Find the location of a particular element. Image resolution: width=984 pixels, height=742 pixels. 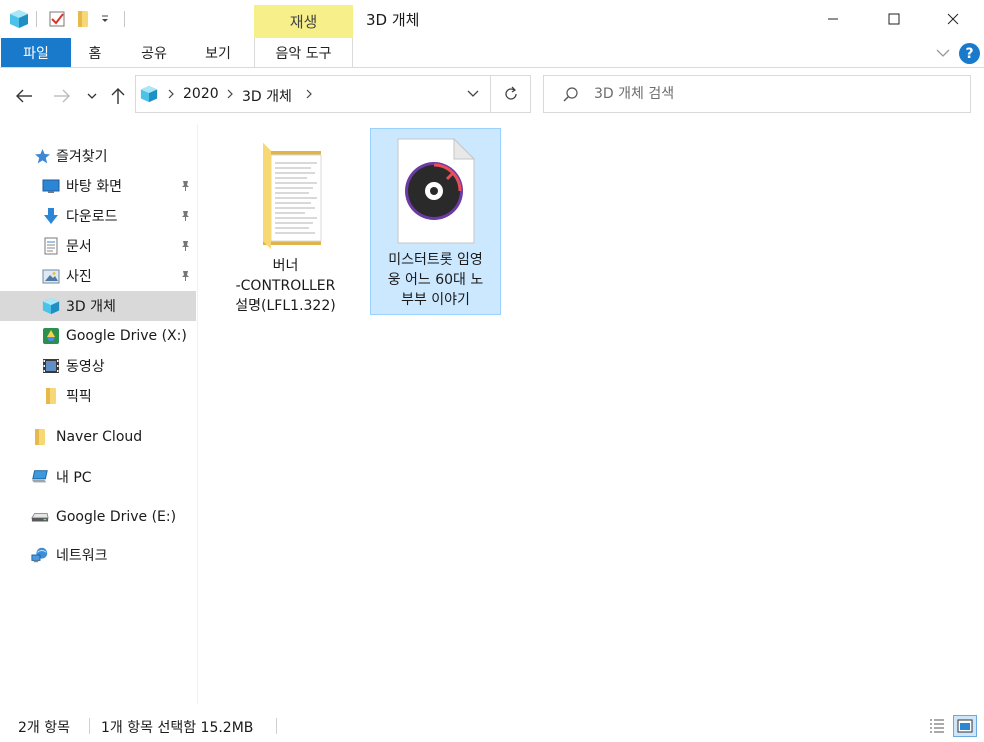

refresh-button is located at coordinates (511, 94).